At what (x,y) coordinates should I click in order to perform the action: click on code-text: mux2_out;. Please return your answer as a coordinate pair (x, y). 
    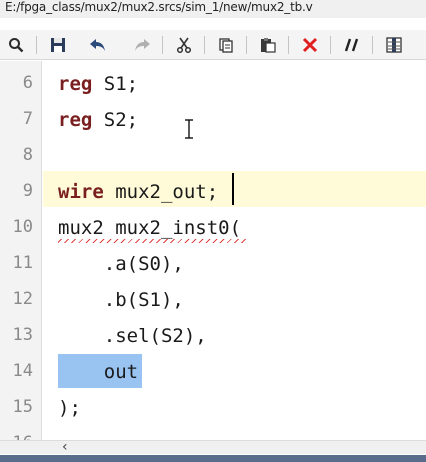
    Looking at the image, I should click on (161, 192).